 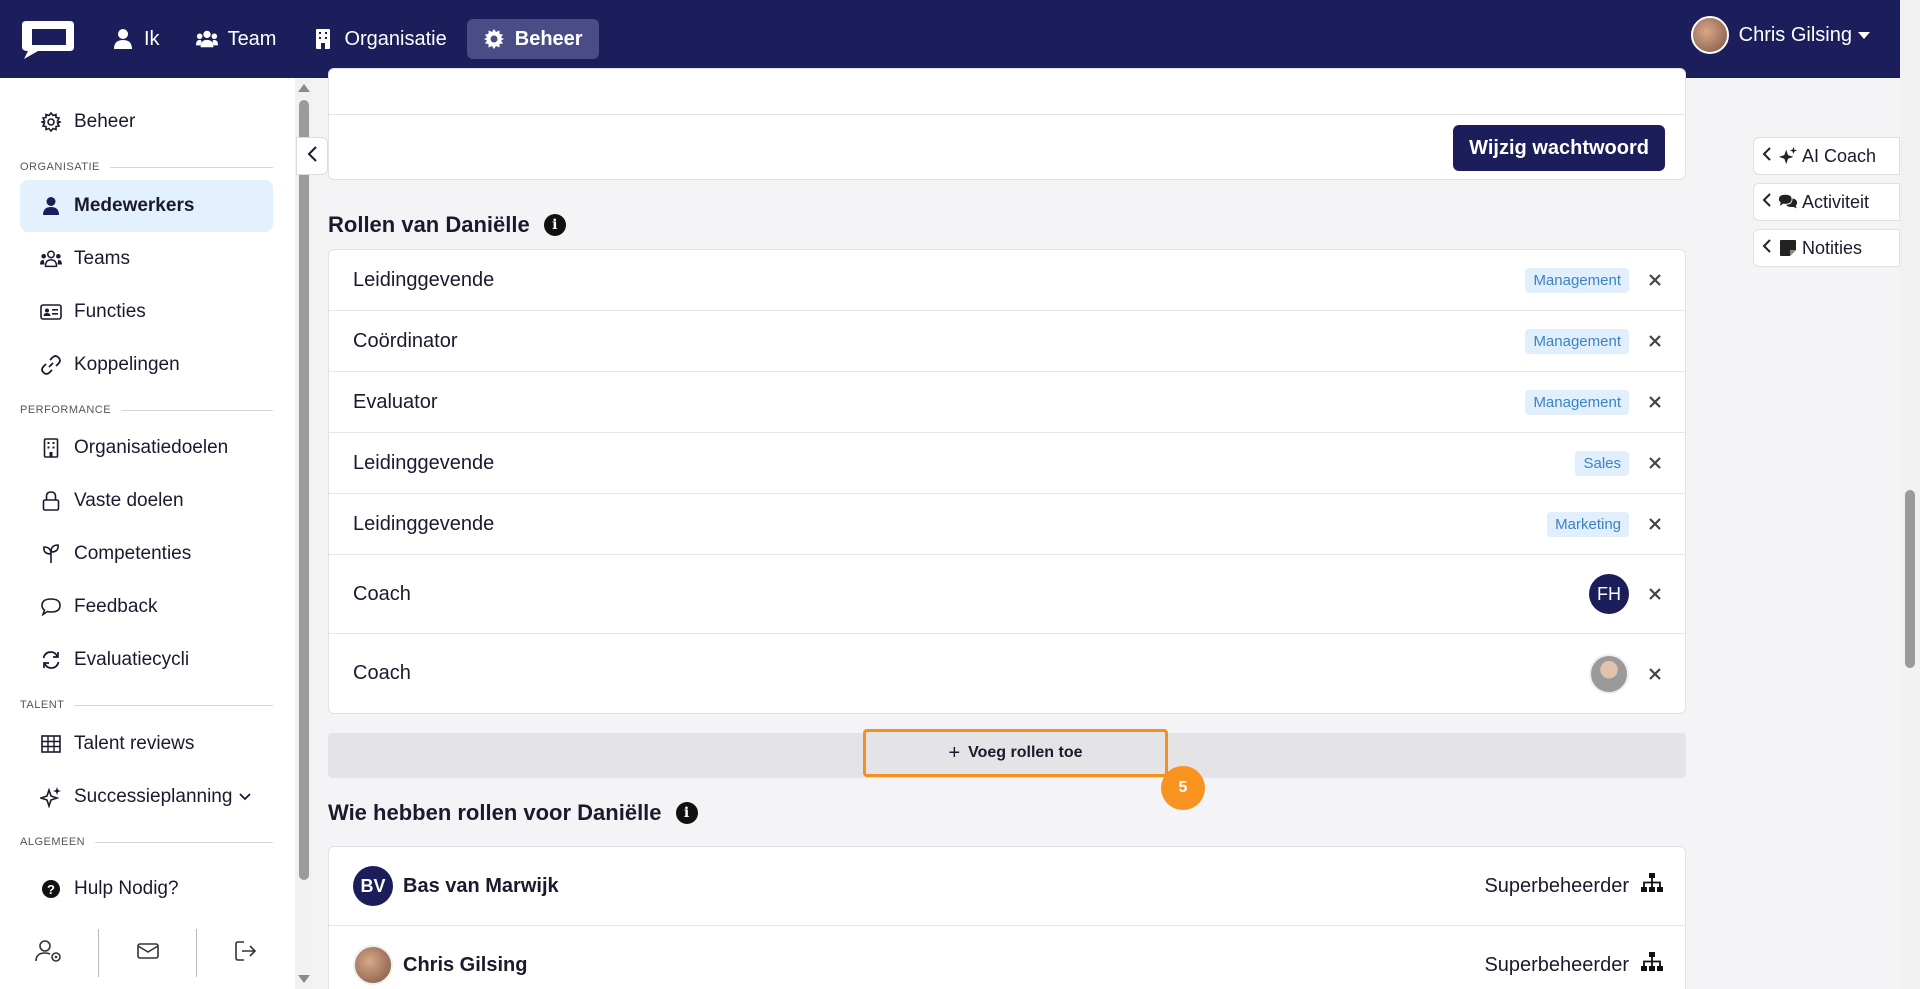 I want to click on refresh-icon, so click(x=51, y=660).